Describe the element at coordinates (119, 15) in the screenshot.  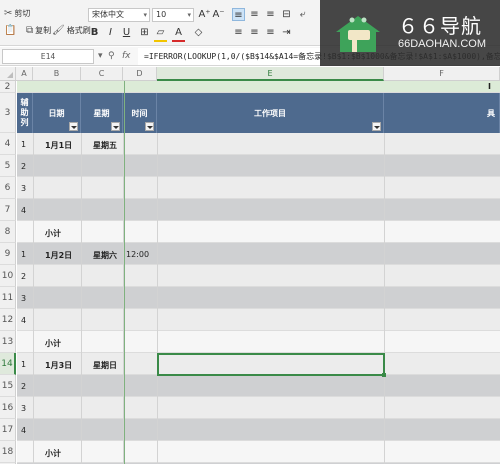
I see `font-name-select: 宋体中文 ▾` at that location.